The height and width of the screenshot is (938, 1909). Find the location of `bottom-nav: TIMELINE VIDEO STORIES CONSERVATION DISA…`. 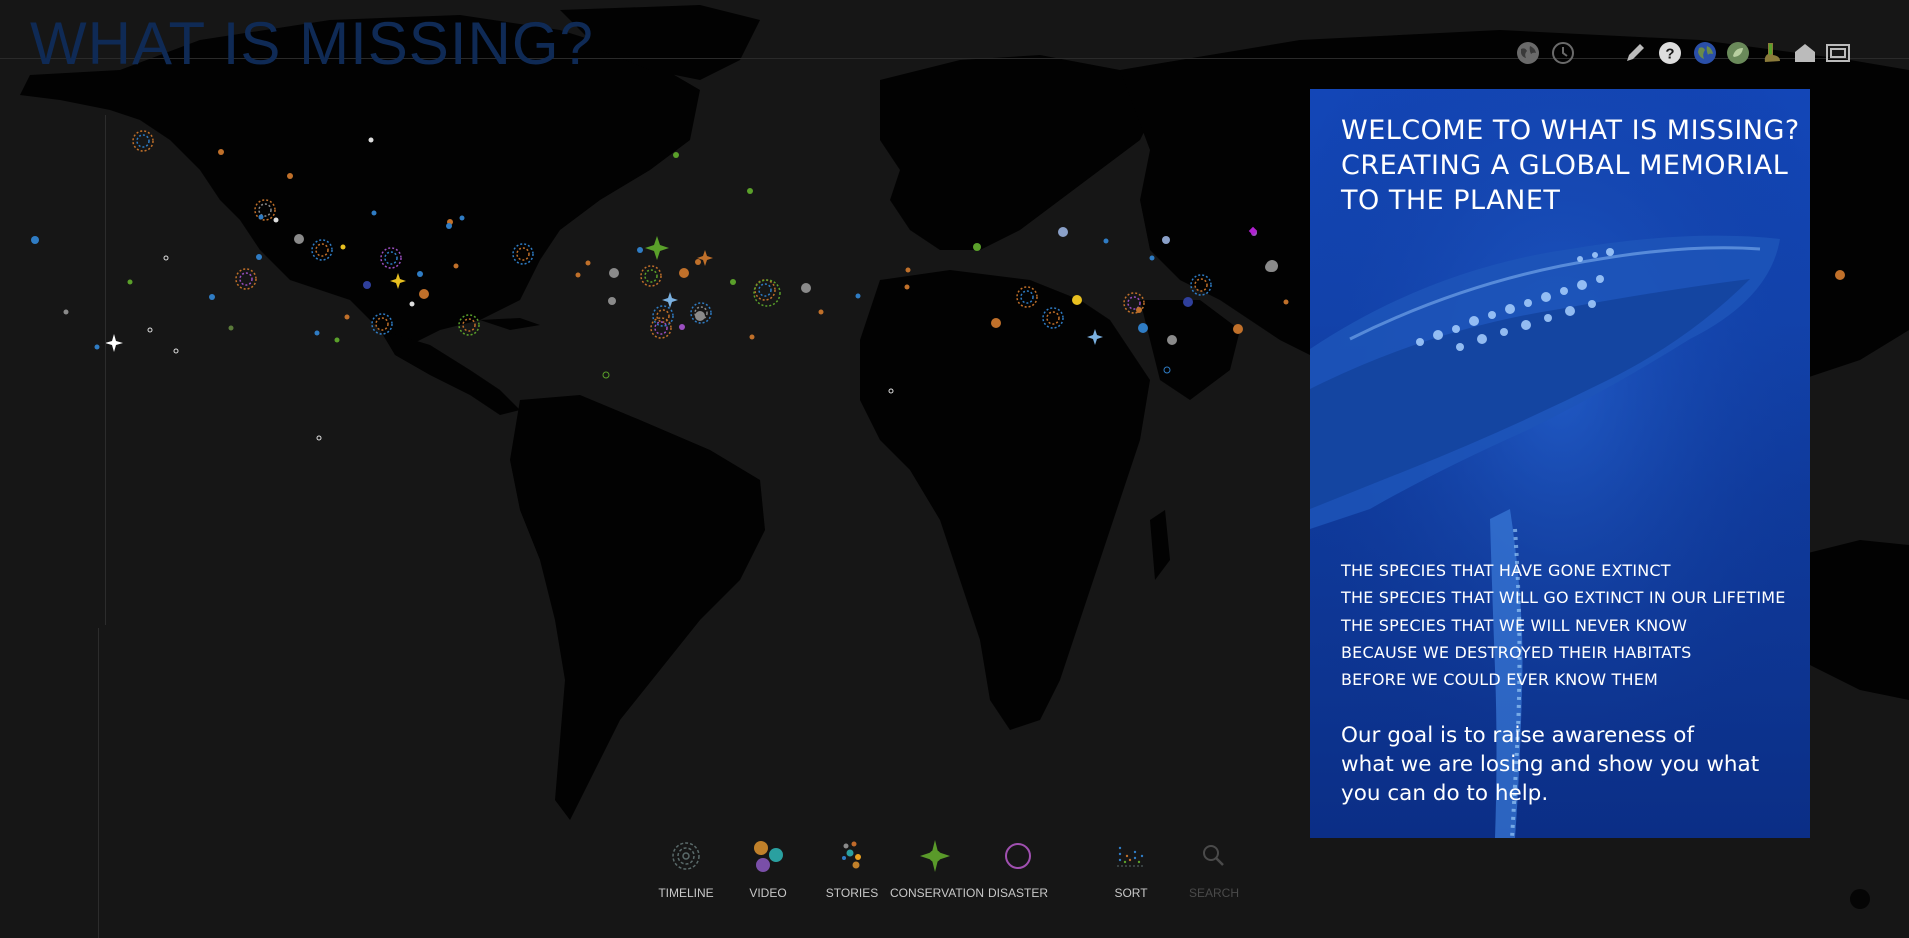

bottom-nav: TIMELINE VIDEO STORIES CONSERVATION DISA… is located at coordinates (954, 873).